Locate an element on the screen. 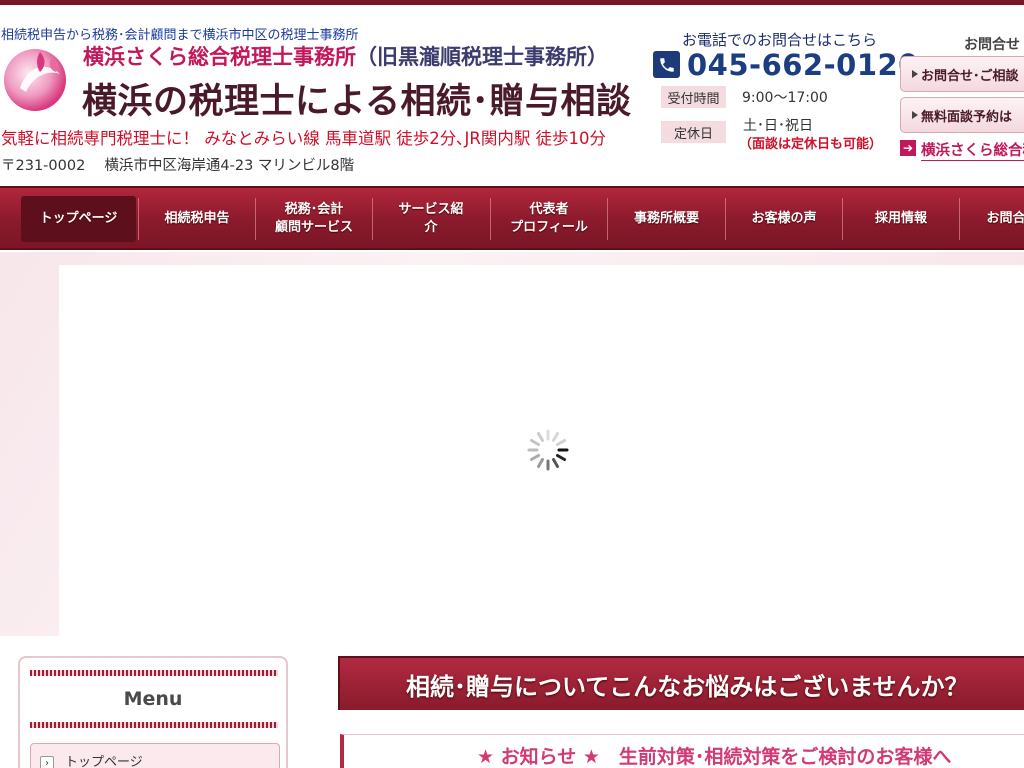  nav-representative-profile: 代表者 プロフィール is located at coordinates (549, 219).